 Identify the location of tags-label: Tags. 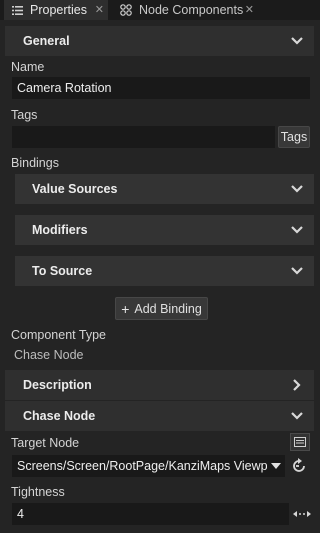
(24, 115).